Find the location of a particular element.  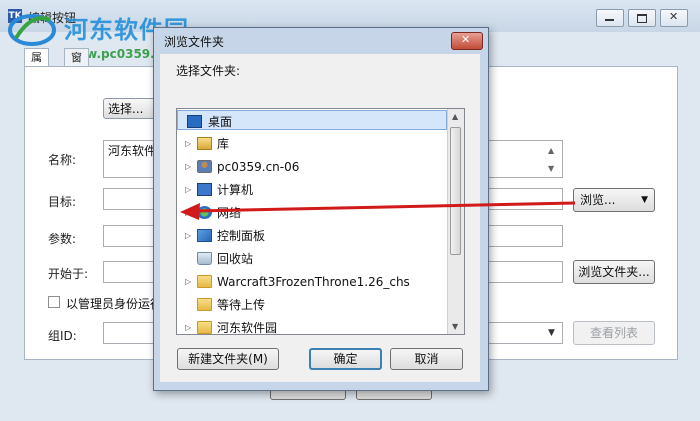

target-label: 目标: is located at coordinates (62, 202).